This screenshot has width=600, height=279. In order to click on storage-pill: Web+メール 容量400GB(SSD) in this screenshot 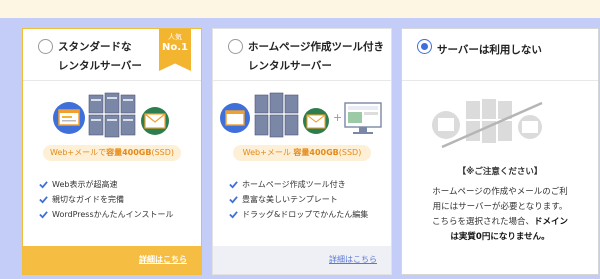, I will do `click(302, 153)`.